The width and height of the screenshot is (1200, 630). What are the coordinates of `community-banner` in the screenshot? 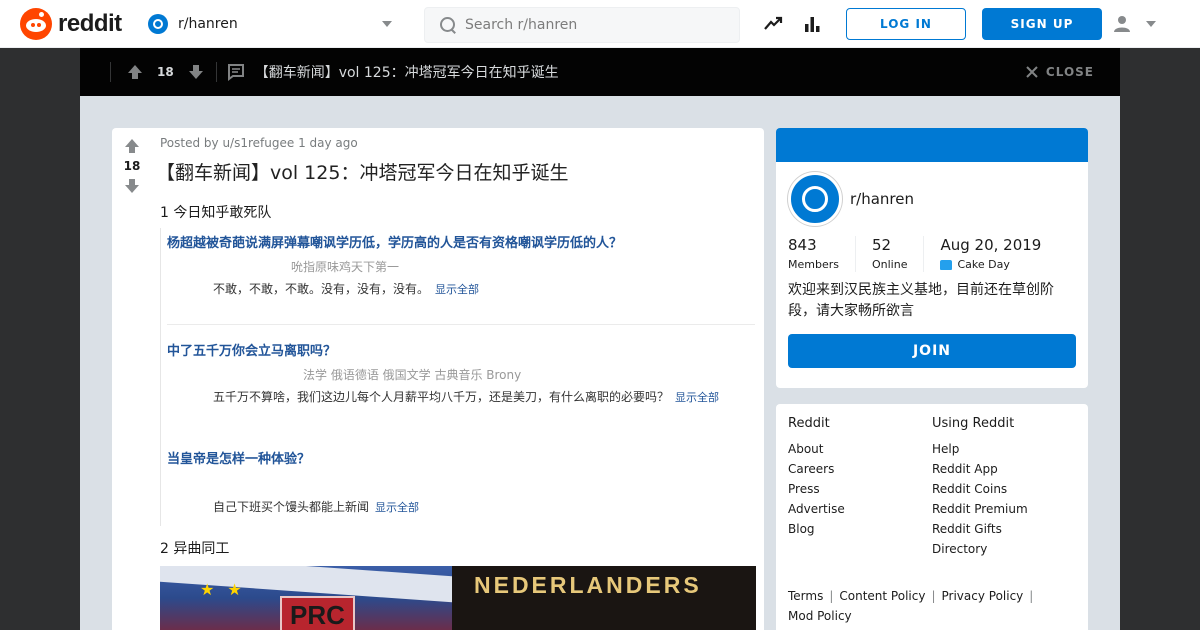 It's located at (932, 145).